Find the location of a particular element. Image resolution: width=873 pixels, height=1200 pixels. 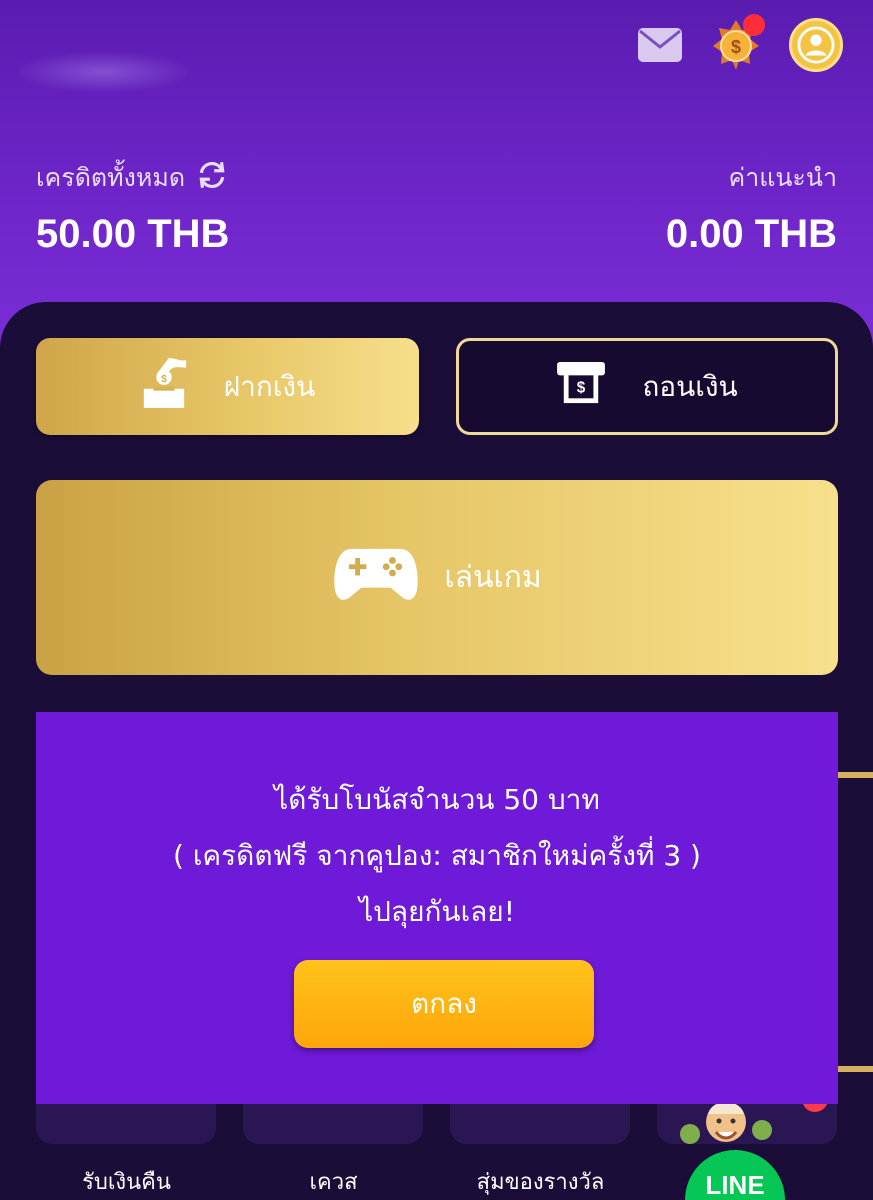

menu-label-quest: เควส is located at coordinates (333, 1181).